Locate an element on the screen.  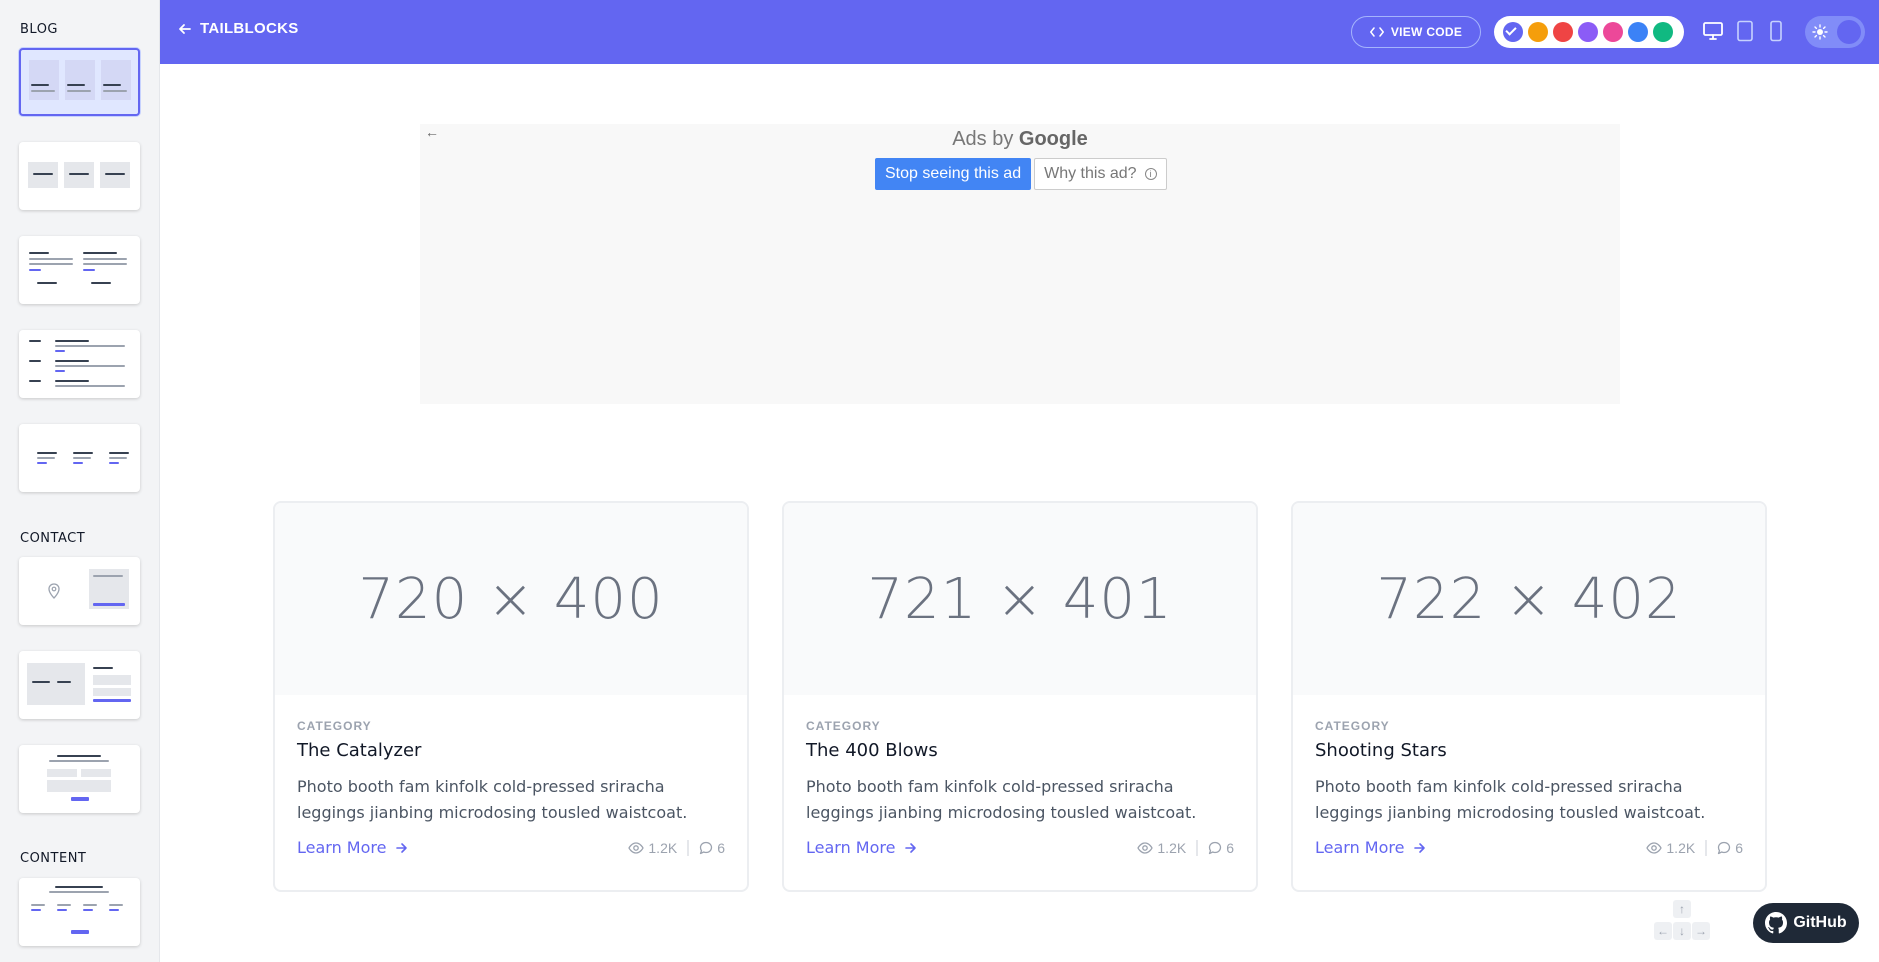
sidebar-thumb-contact-a is located at coordinates (79, 591).